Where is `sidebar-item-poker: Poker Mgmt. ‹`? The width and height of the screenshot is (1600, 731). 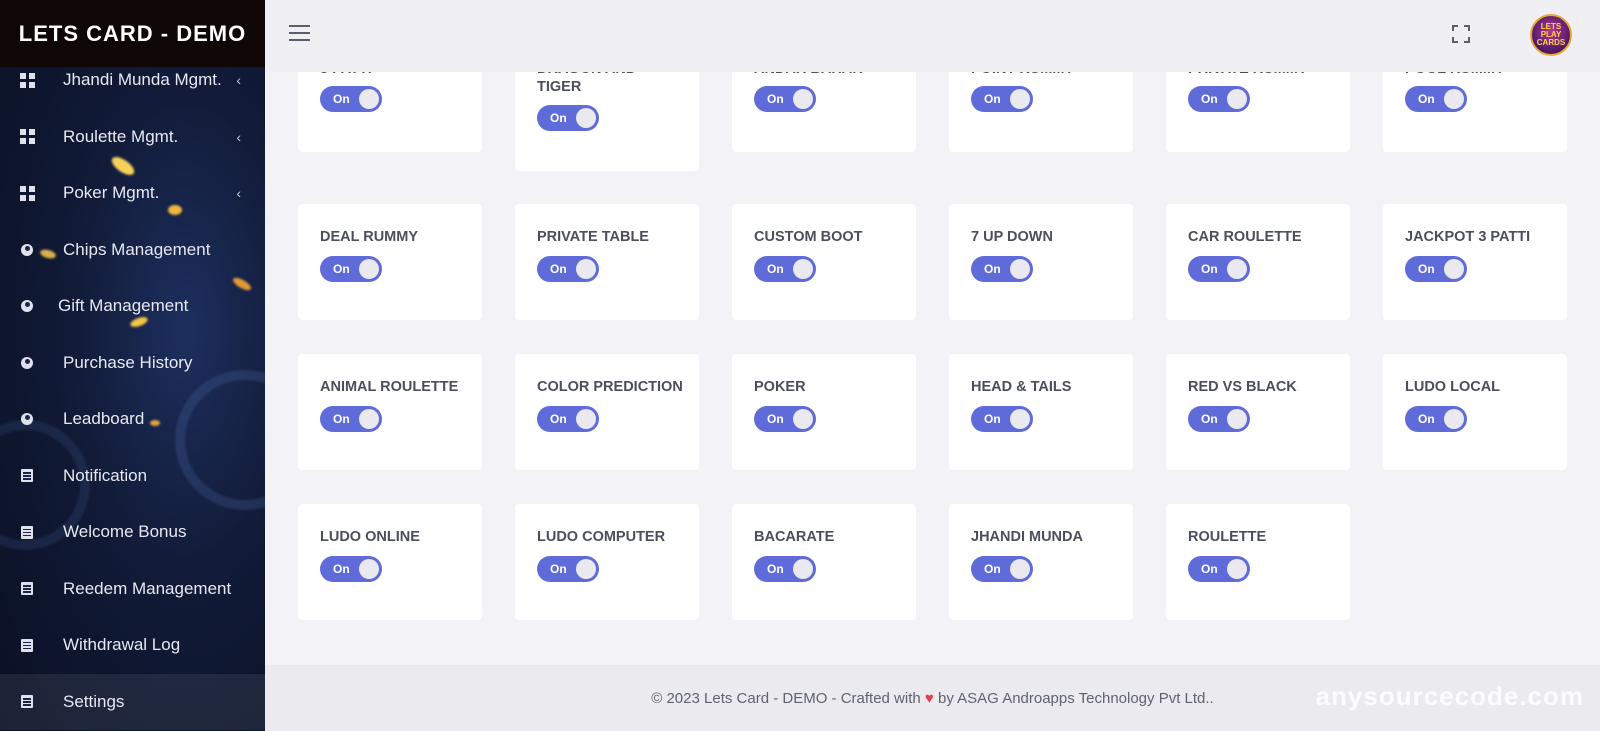 sidebar-item-poker: Poker Mgmt. ‹ is located at coordinates (132, 193).